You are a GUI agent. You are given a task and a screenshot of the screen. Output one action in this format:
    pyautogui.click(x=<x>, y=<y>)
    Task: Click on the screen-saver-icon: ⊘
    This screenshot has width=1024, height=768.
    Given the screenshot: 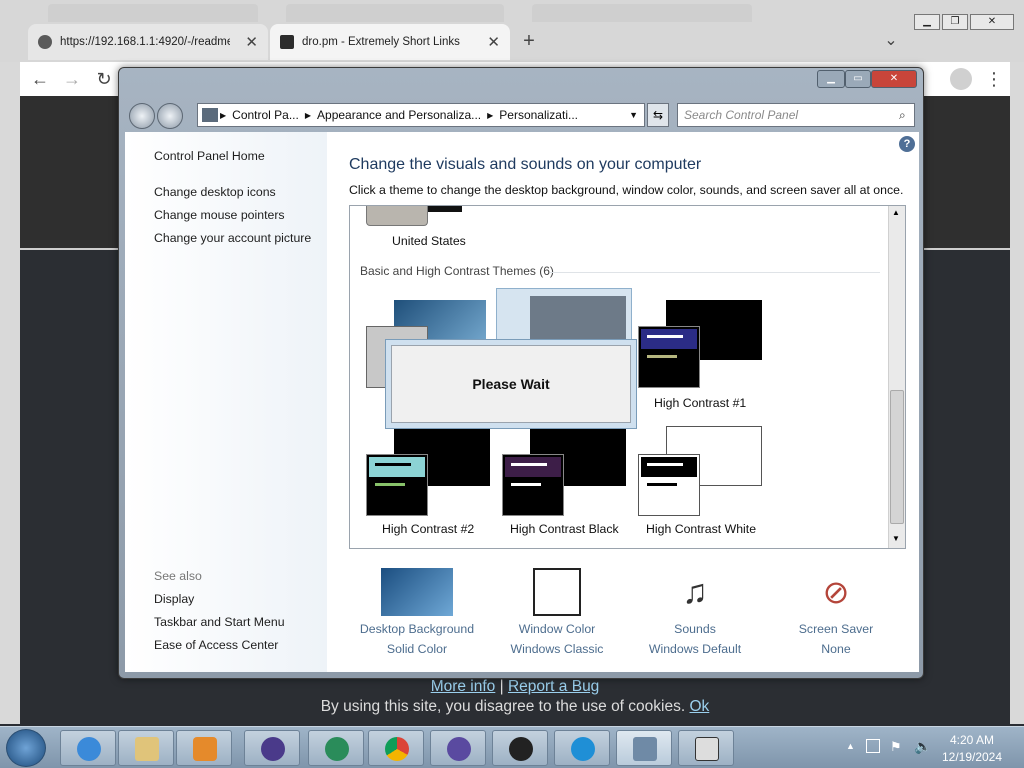 What is the action you would take?
    pyautogui.click(x=836, y=592)
    